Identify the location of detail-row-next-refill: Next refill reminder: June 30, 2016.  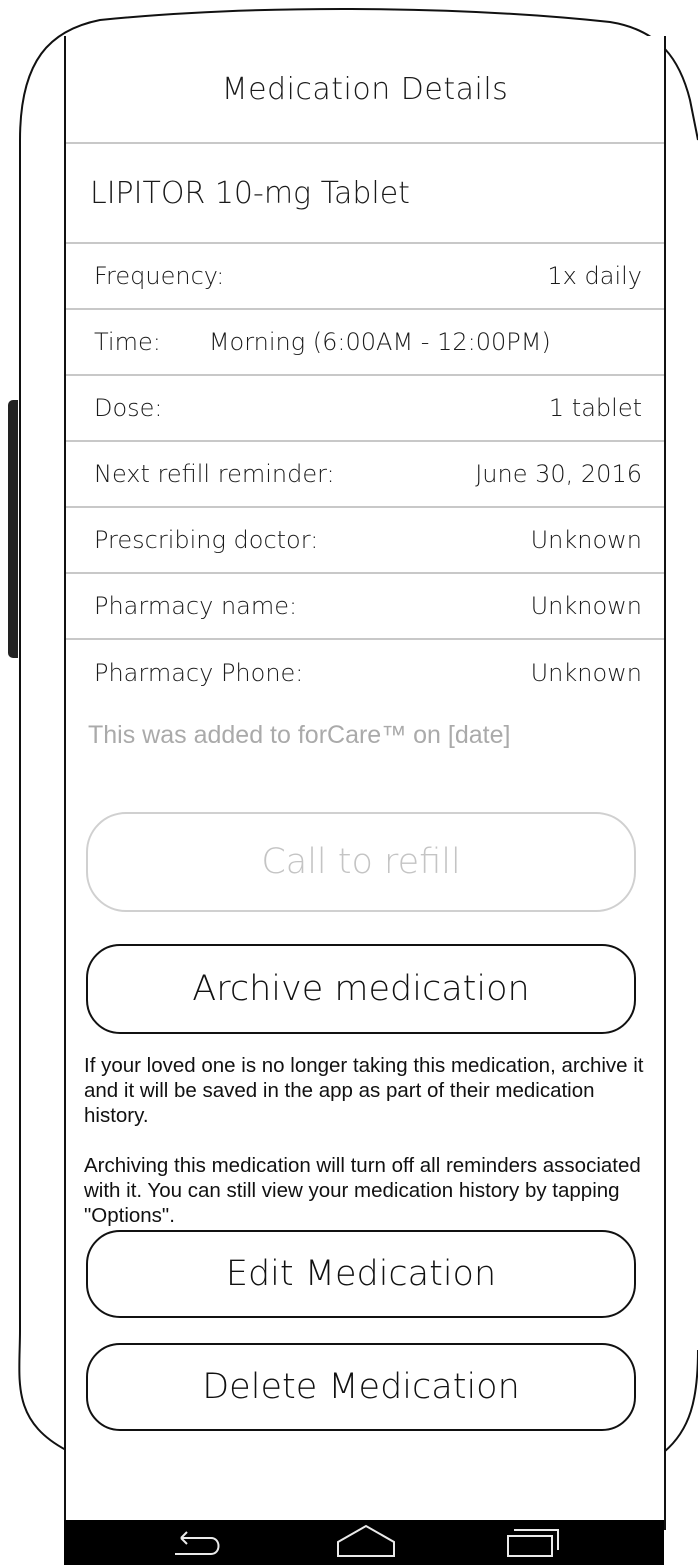
(365, 475).